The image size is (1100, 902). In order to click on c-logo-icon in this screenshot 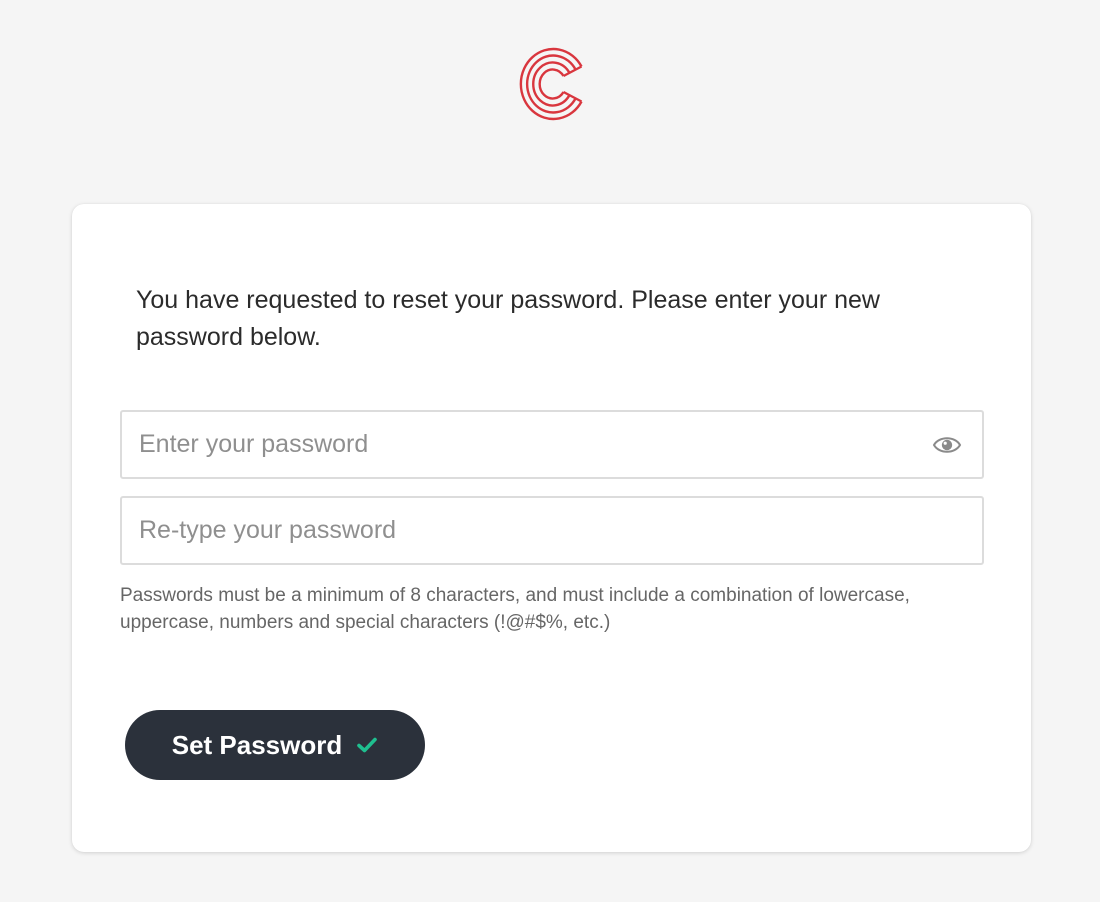, I will do `click(551, 84)`.